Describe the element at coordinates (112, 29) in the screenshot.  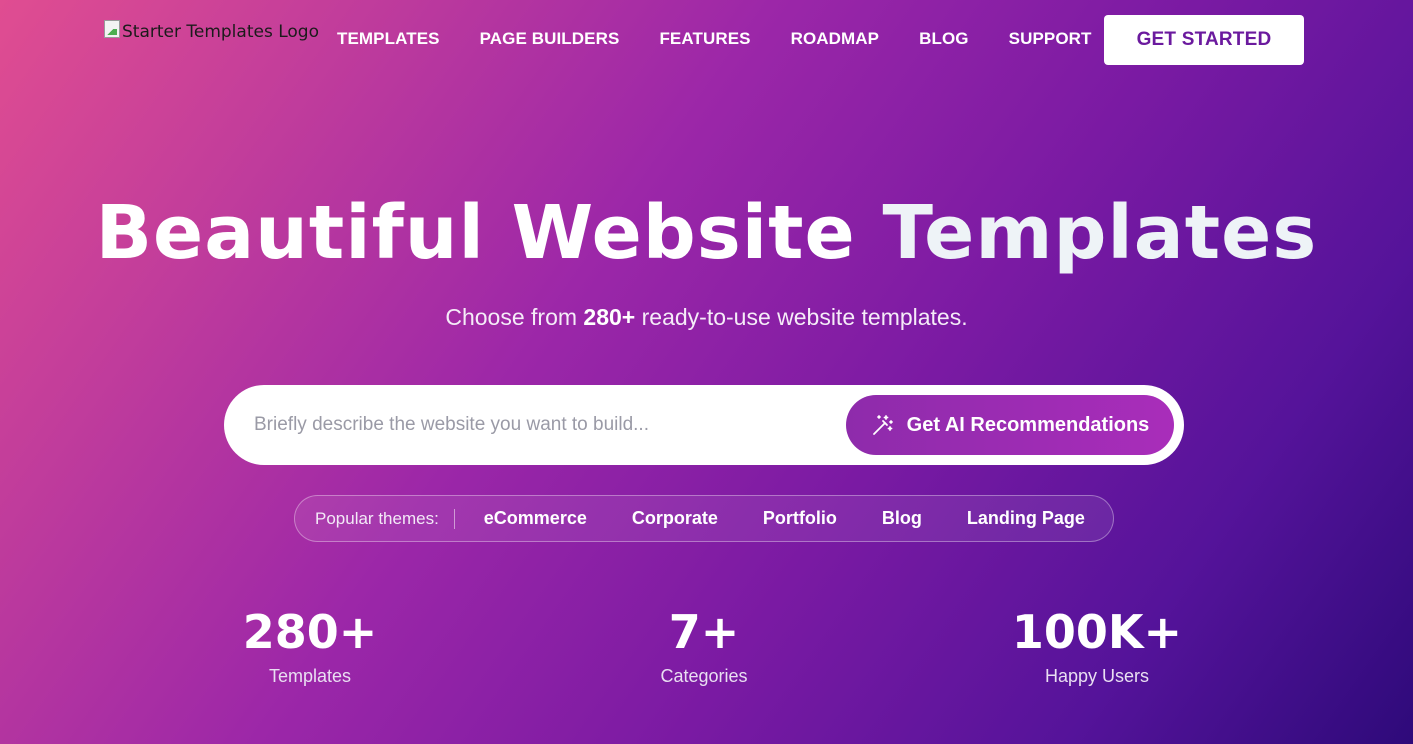
I see `broken-image-icon` at that location.